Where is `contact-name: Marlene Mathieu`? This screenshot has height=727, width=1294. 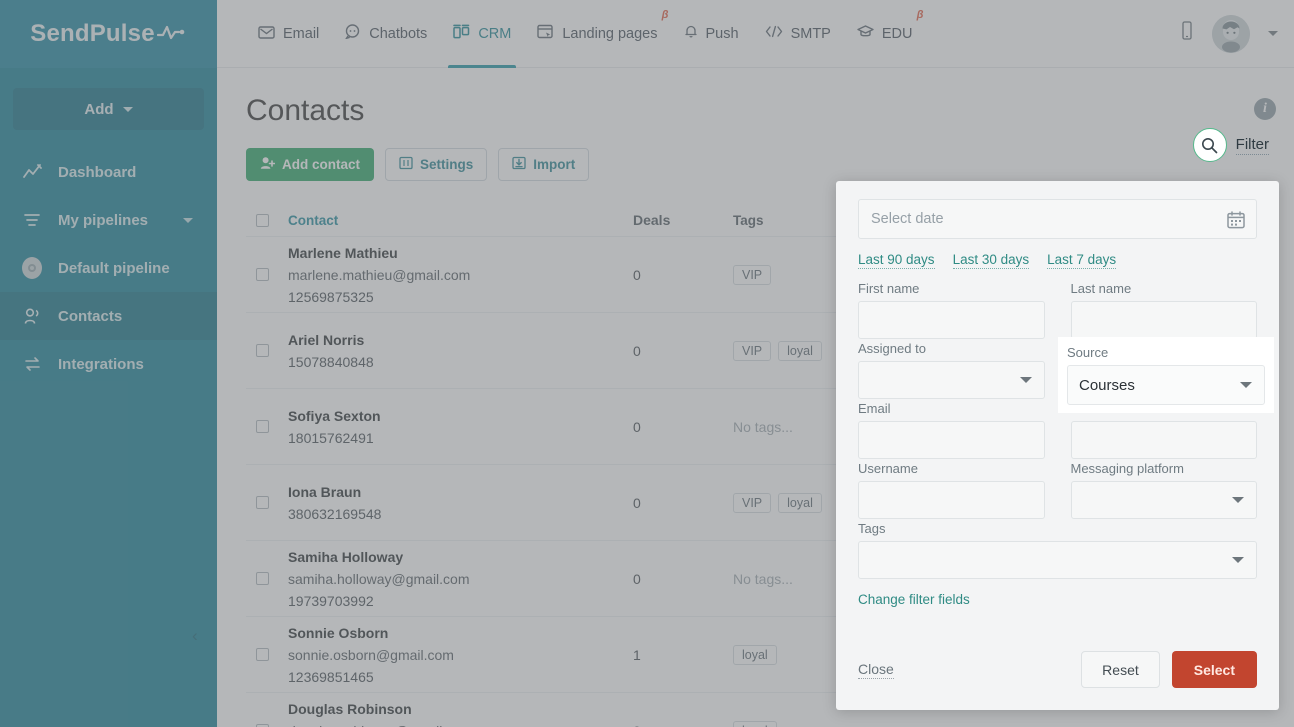
contact-name: Marlene Mathieu is located at coordinates (343, 252).